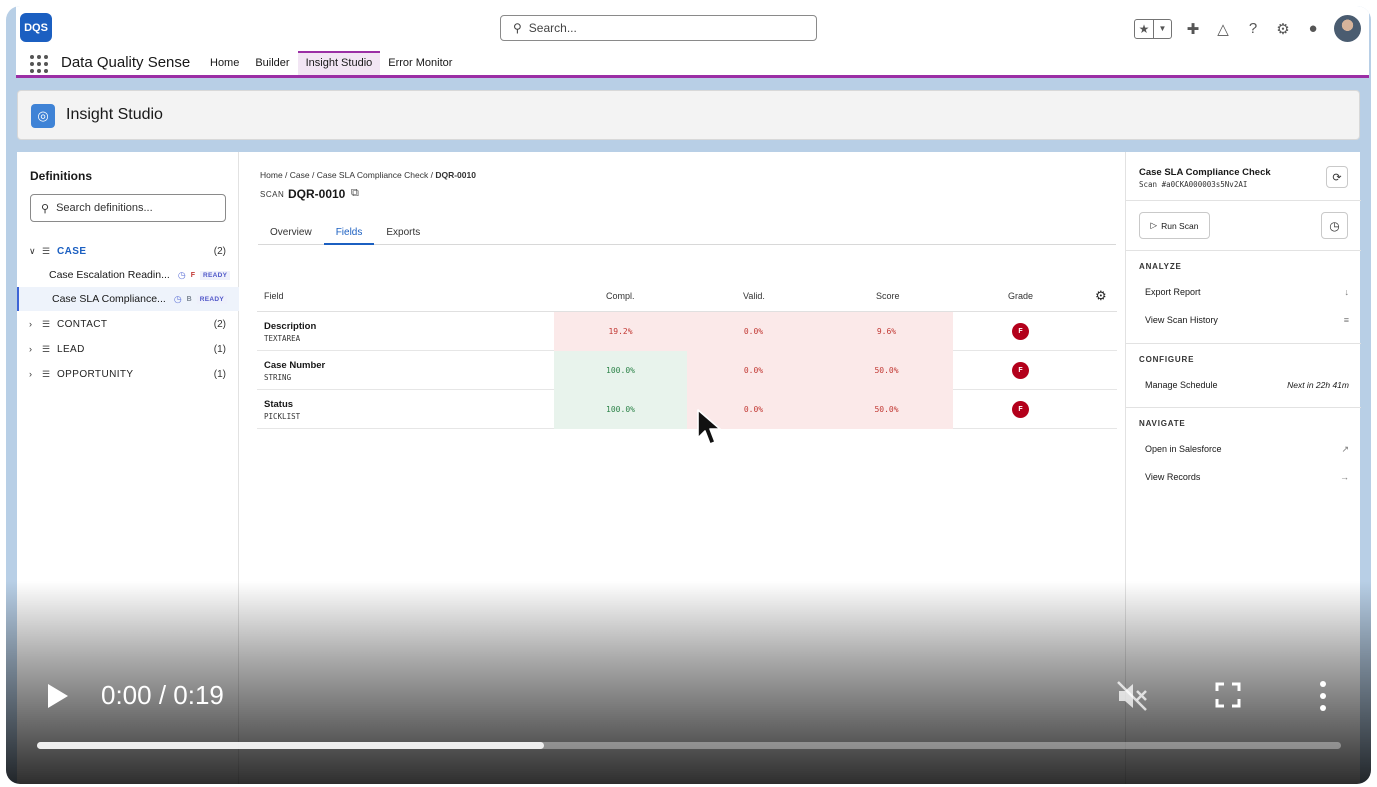  Describe the element at coordinates (709, 427) in the screenshot. I see `mouse-cursor-icon` at that location.